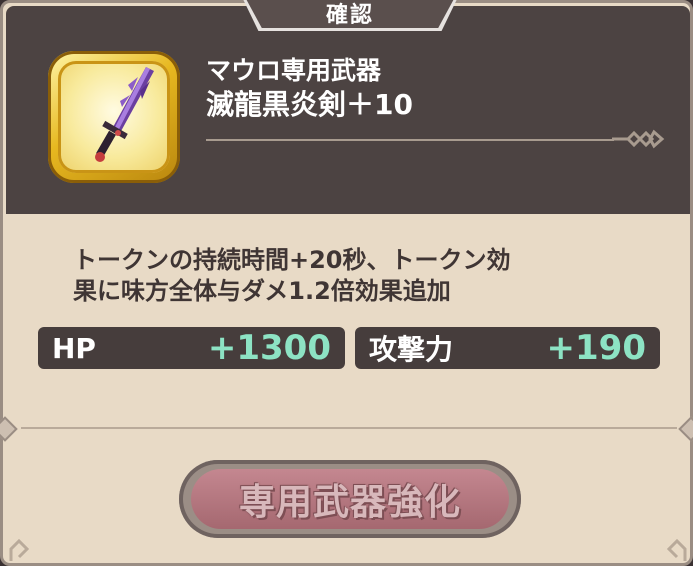 The height and width of the screenshot is (566, 693). Describe the element at coordinates (19, 549) in the screenshot. I see `corner-ornament-left-icon` at that location.